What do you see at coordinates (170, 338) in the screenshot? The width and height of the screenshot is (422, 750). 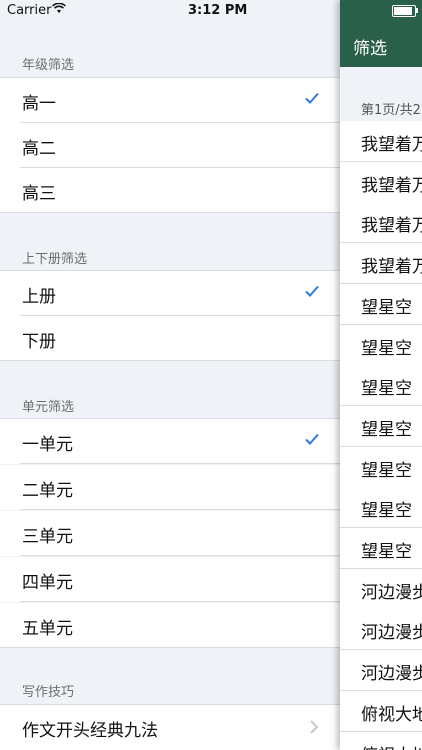 I see `filter-option-volume-2: 下册` at bounding box center [170, 338].